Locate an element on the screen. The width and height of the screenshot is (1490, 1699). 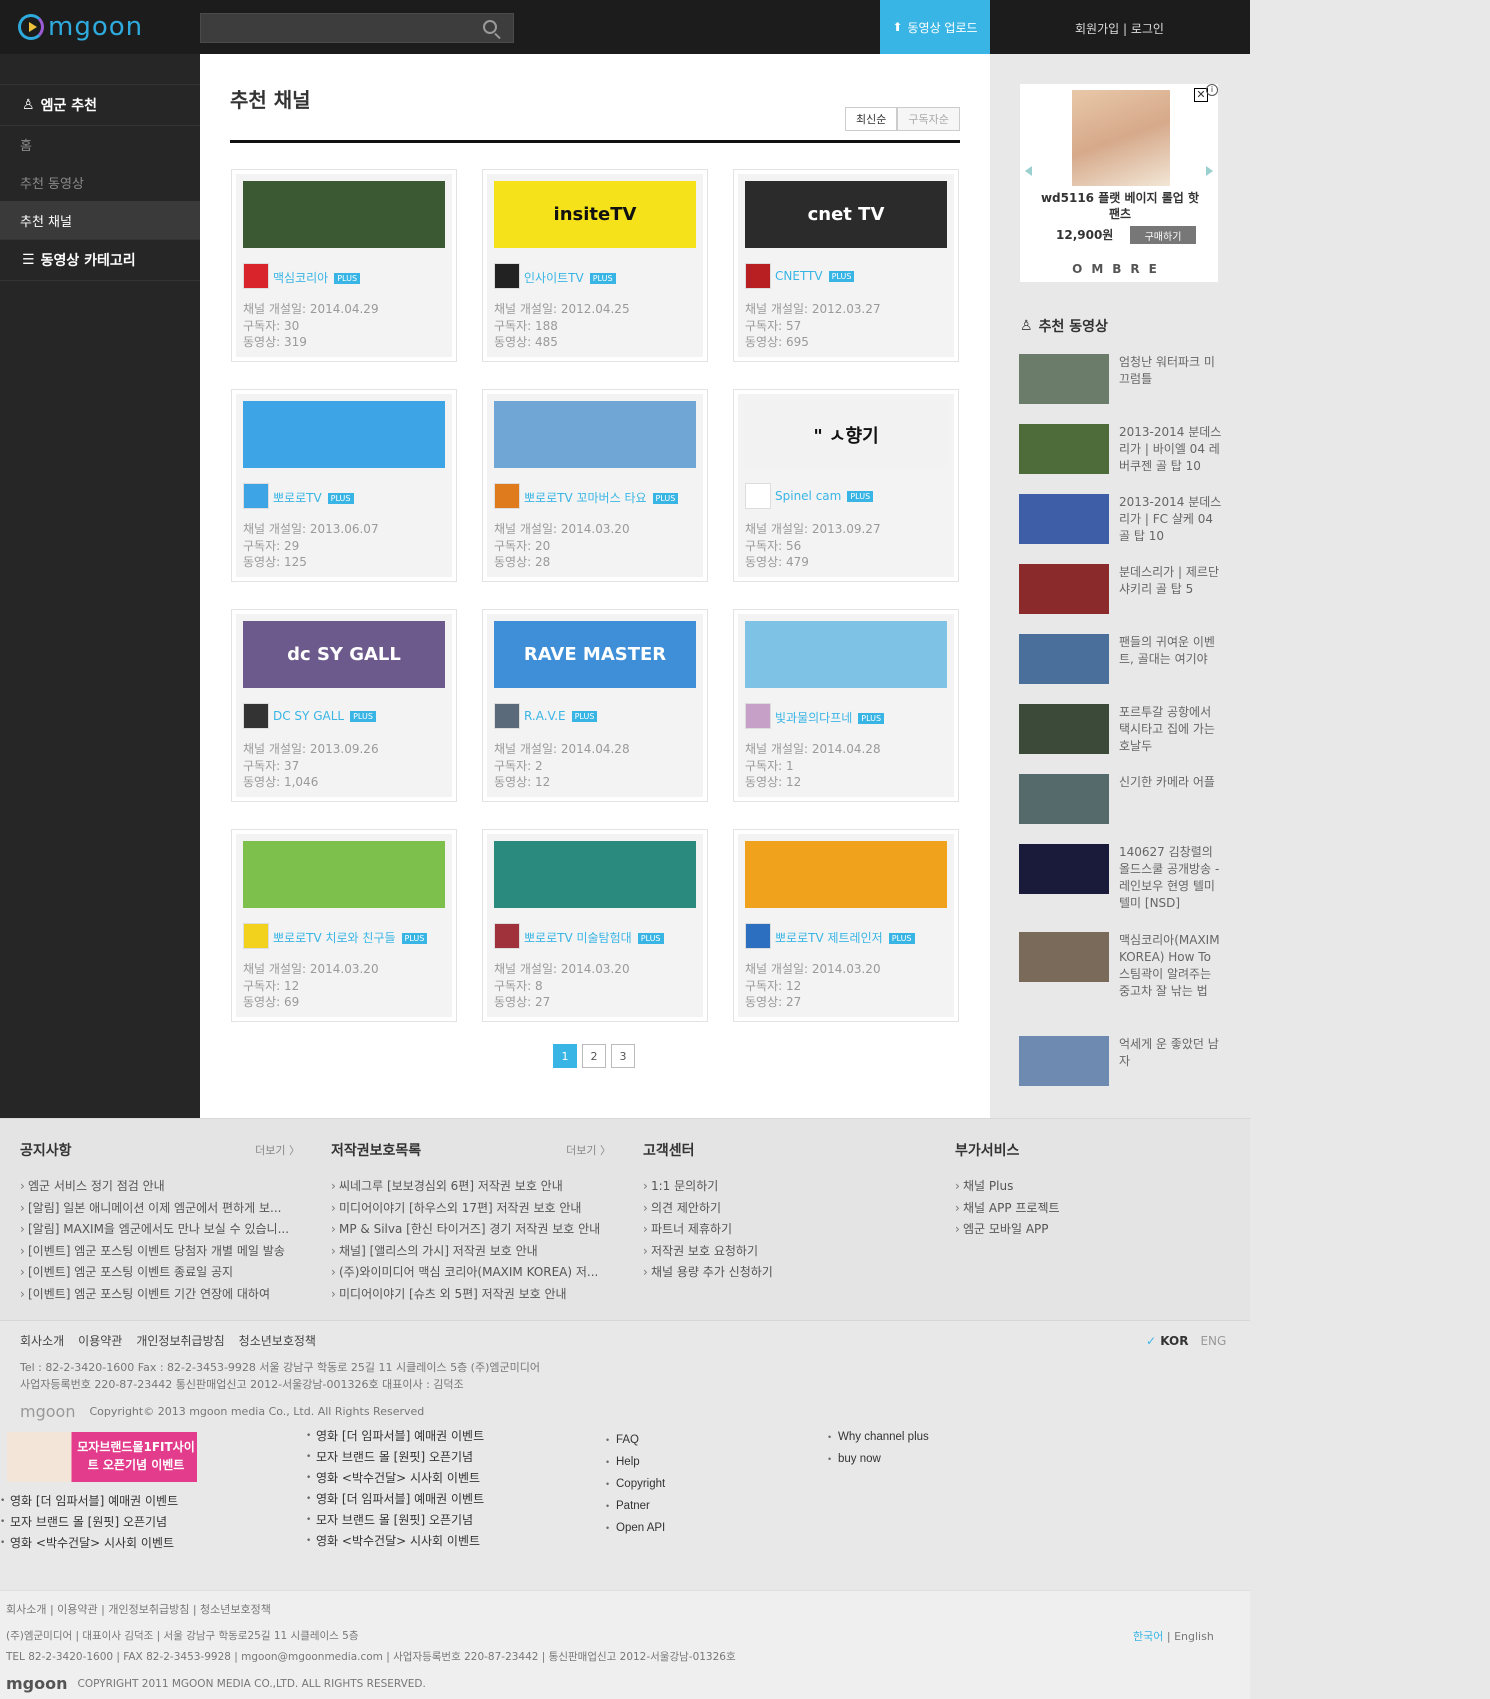
channel-banner: " ㅅ향기 is located at coordinates (846, 434).